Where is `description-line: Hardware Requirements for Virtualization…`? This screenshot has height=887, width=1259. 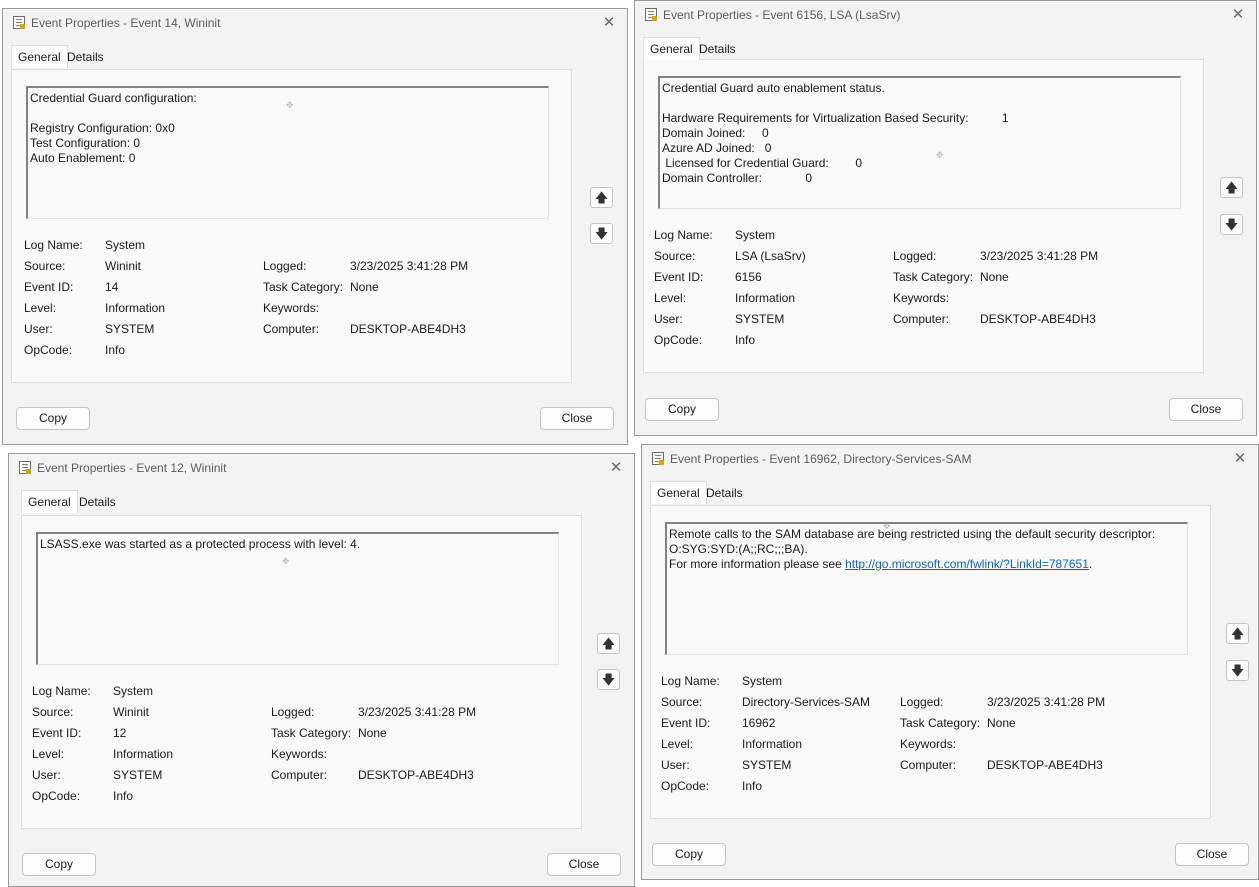 description-line: Hardware Requirements for Virtualization… is located at coordinates (835, 118).